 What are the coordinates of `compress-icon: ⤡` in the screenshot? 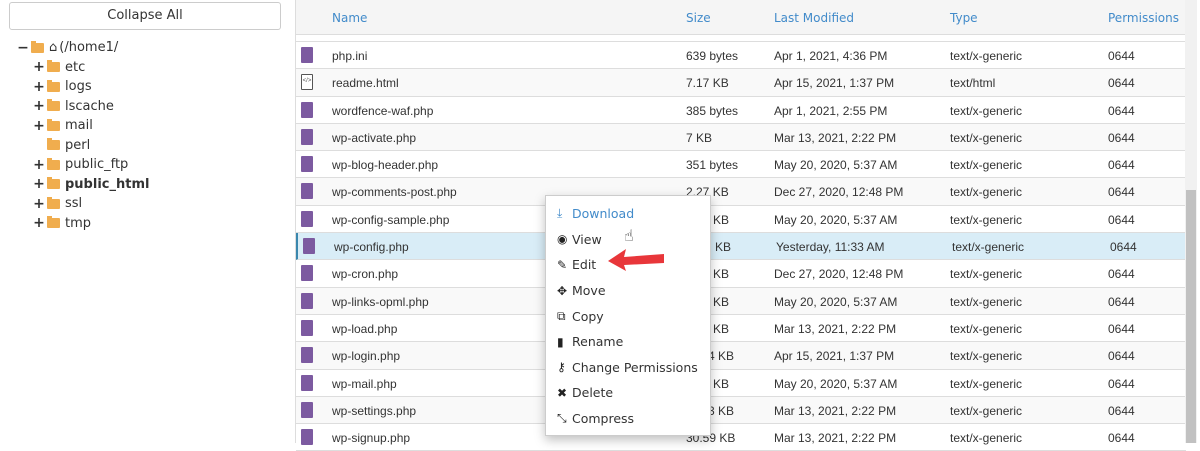 It's located at (562, 418).